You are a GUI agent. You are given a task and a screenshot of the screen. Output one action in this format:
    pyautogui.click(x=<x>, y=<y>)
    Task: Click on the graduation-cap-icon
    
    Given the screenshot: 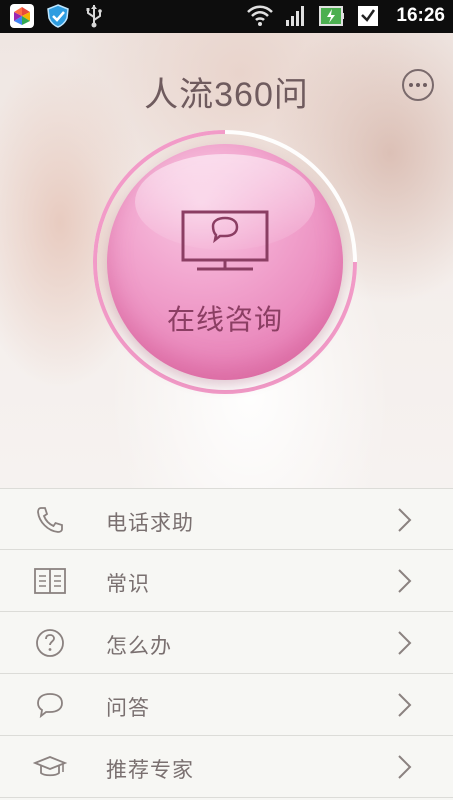 What is the action you would take?
    pyautogui.click(x=50, y=767)
    